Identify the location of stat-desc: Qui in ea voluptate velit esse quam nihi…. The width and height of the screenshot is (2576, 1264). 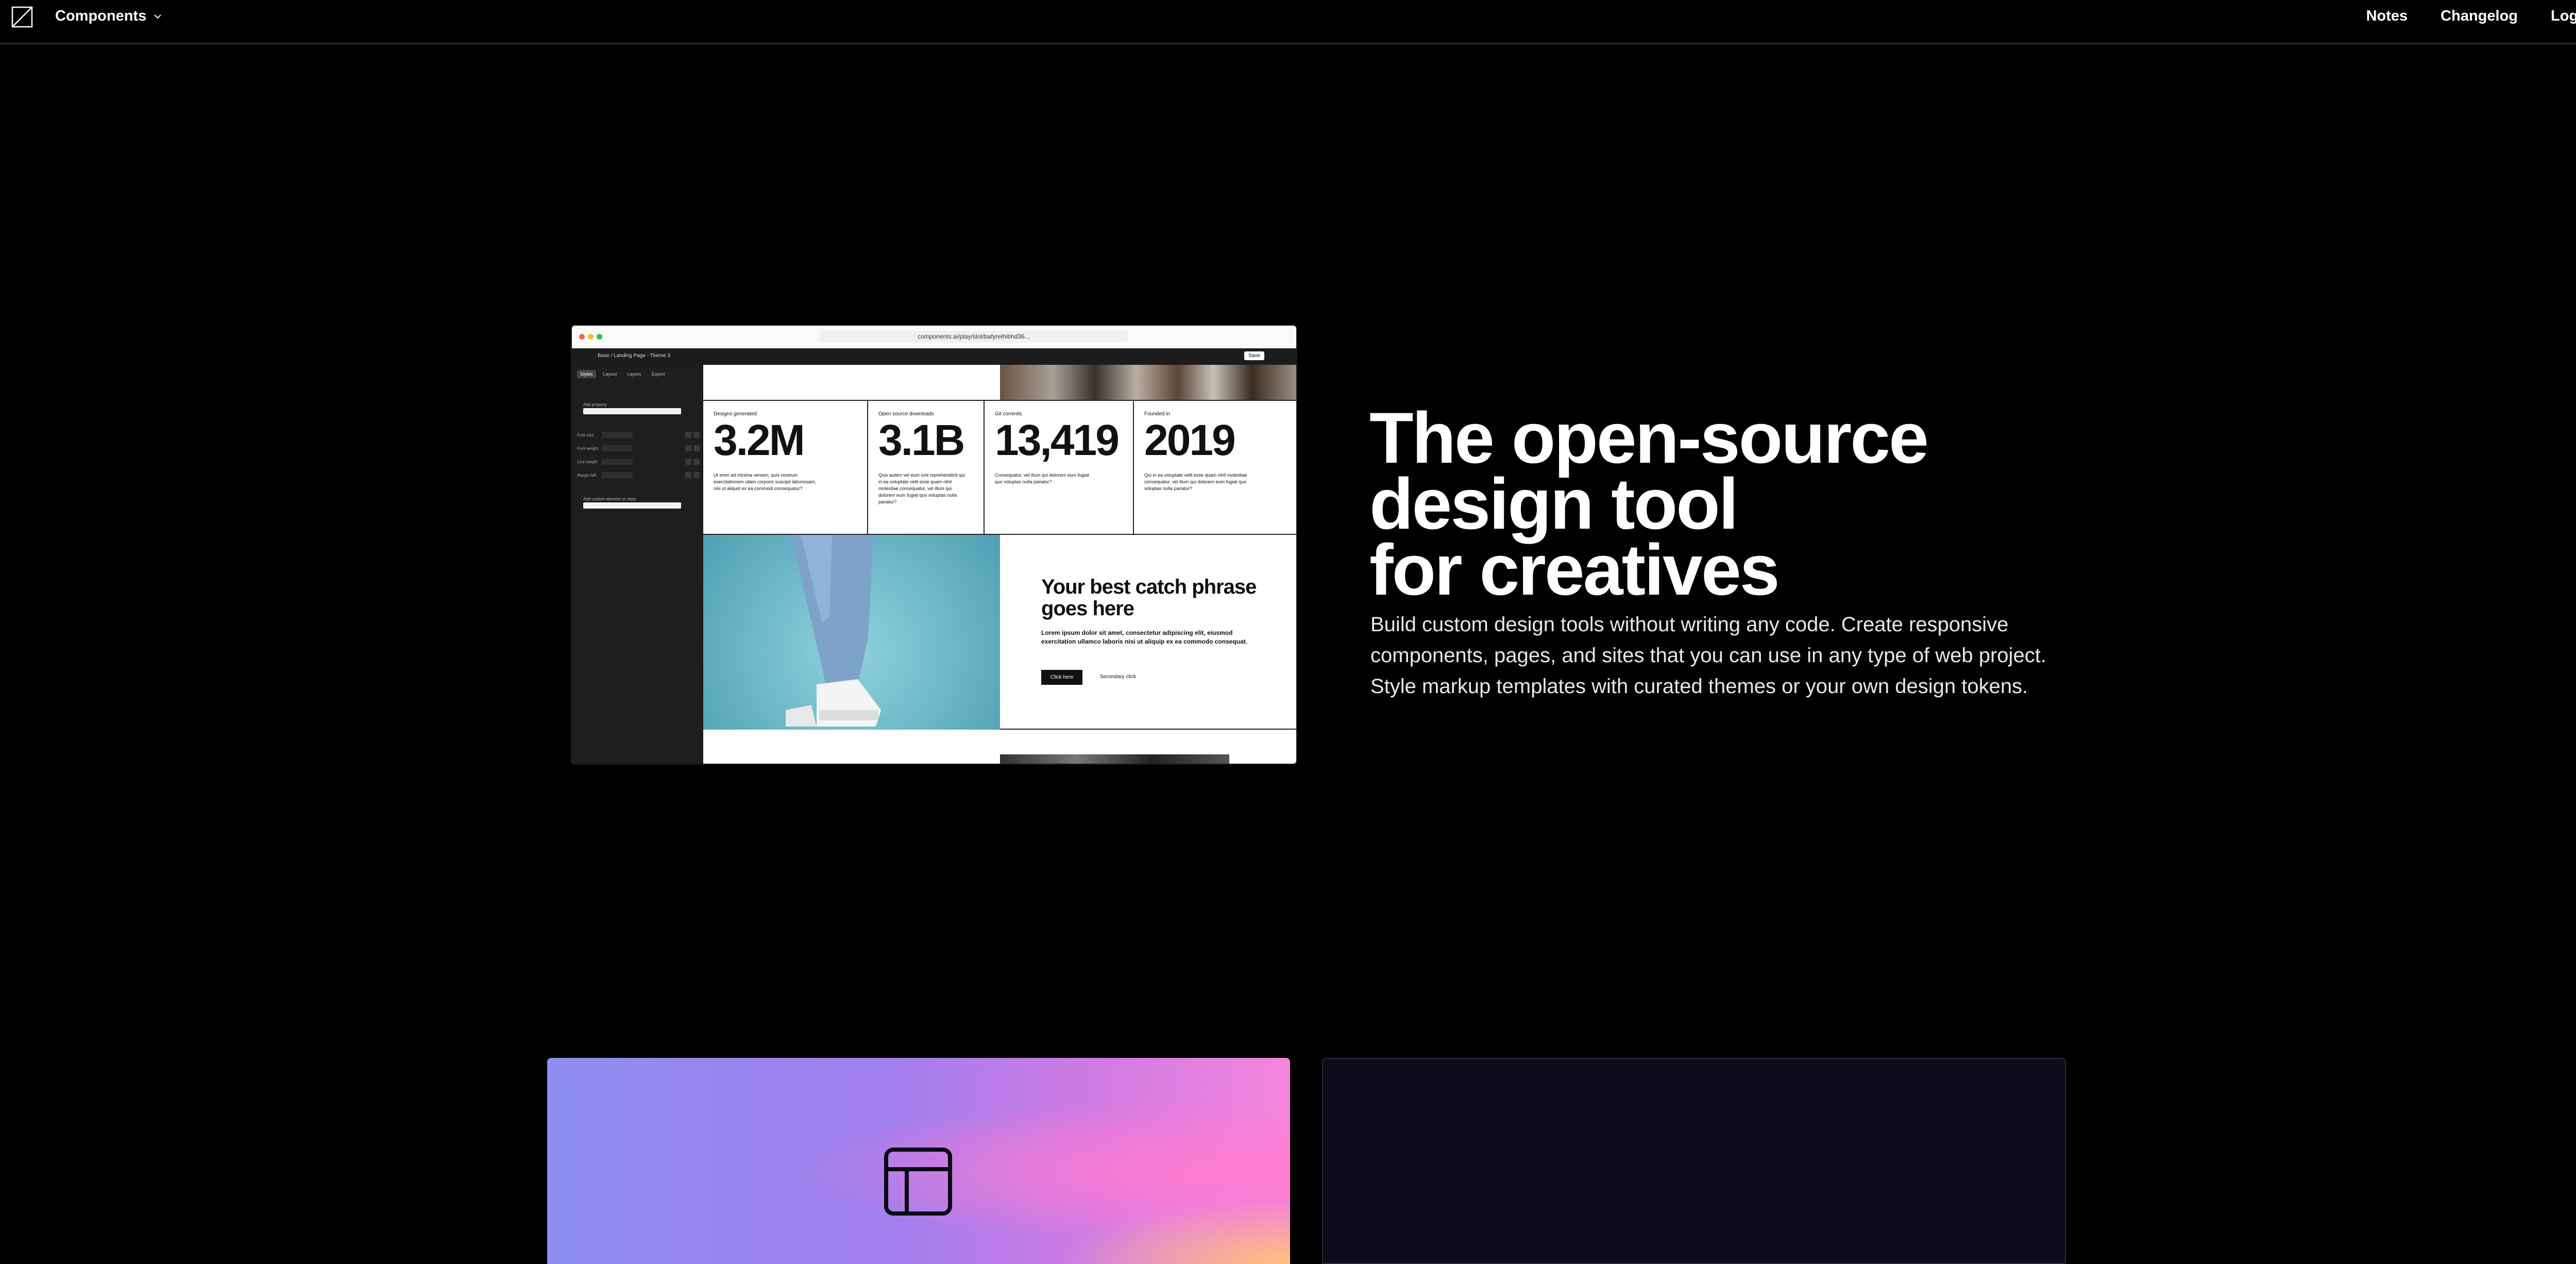
(1195, 482).